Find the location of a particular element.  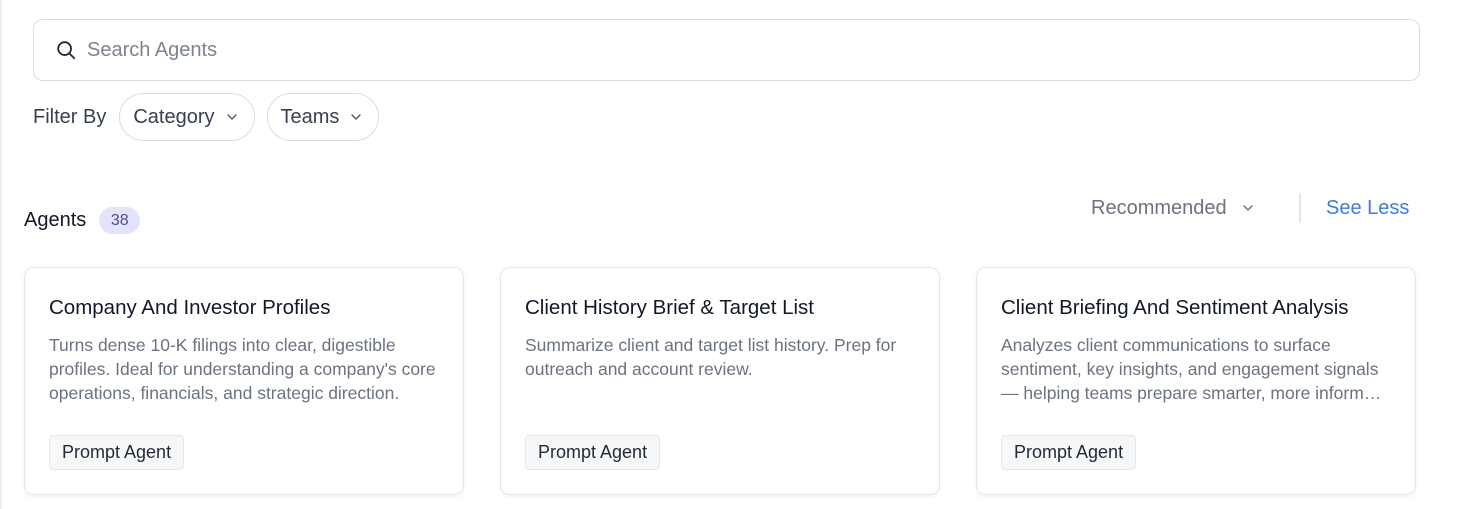

teams-filter-dropdown: Teams is located at coordinates (323, 117).